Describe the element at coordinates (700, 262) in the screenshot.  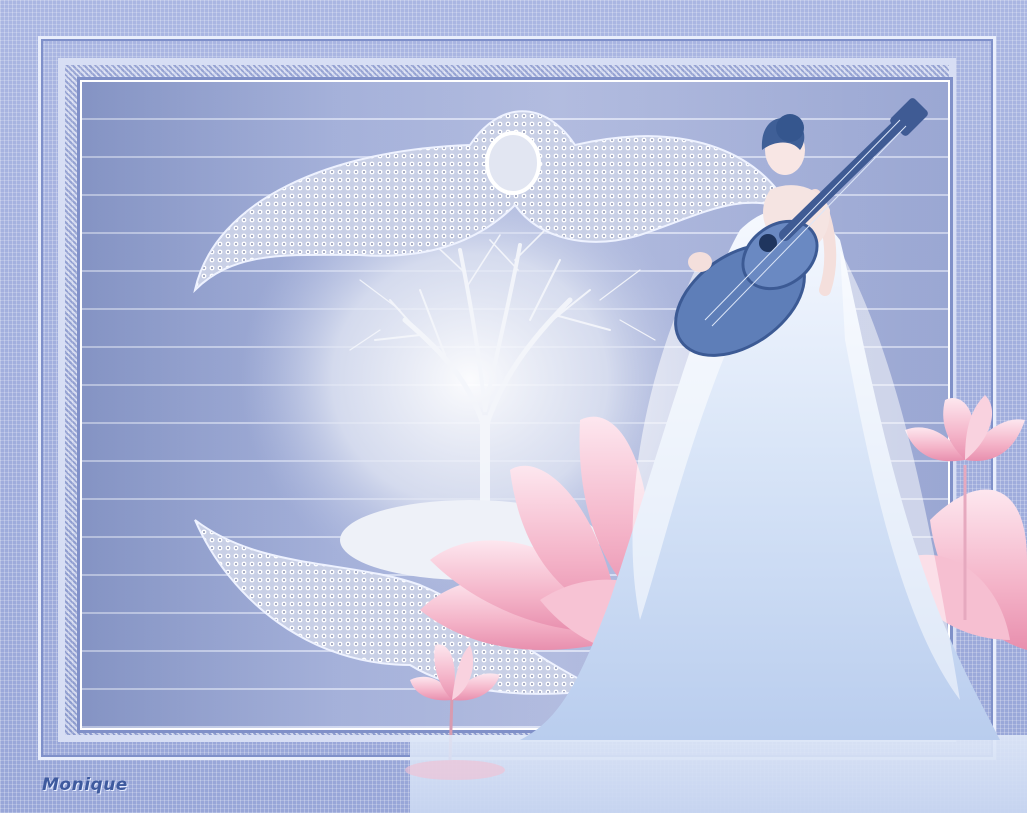
I see `hand` at that location.